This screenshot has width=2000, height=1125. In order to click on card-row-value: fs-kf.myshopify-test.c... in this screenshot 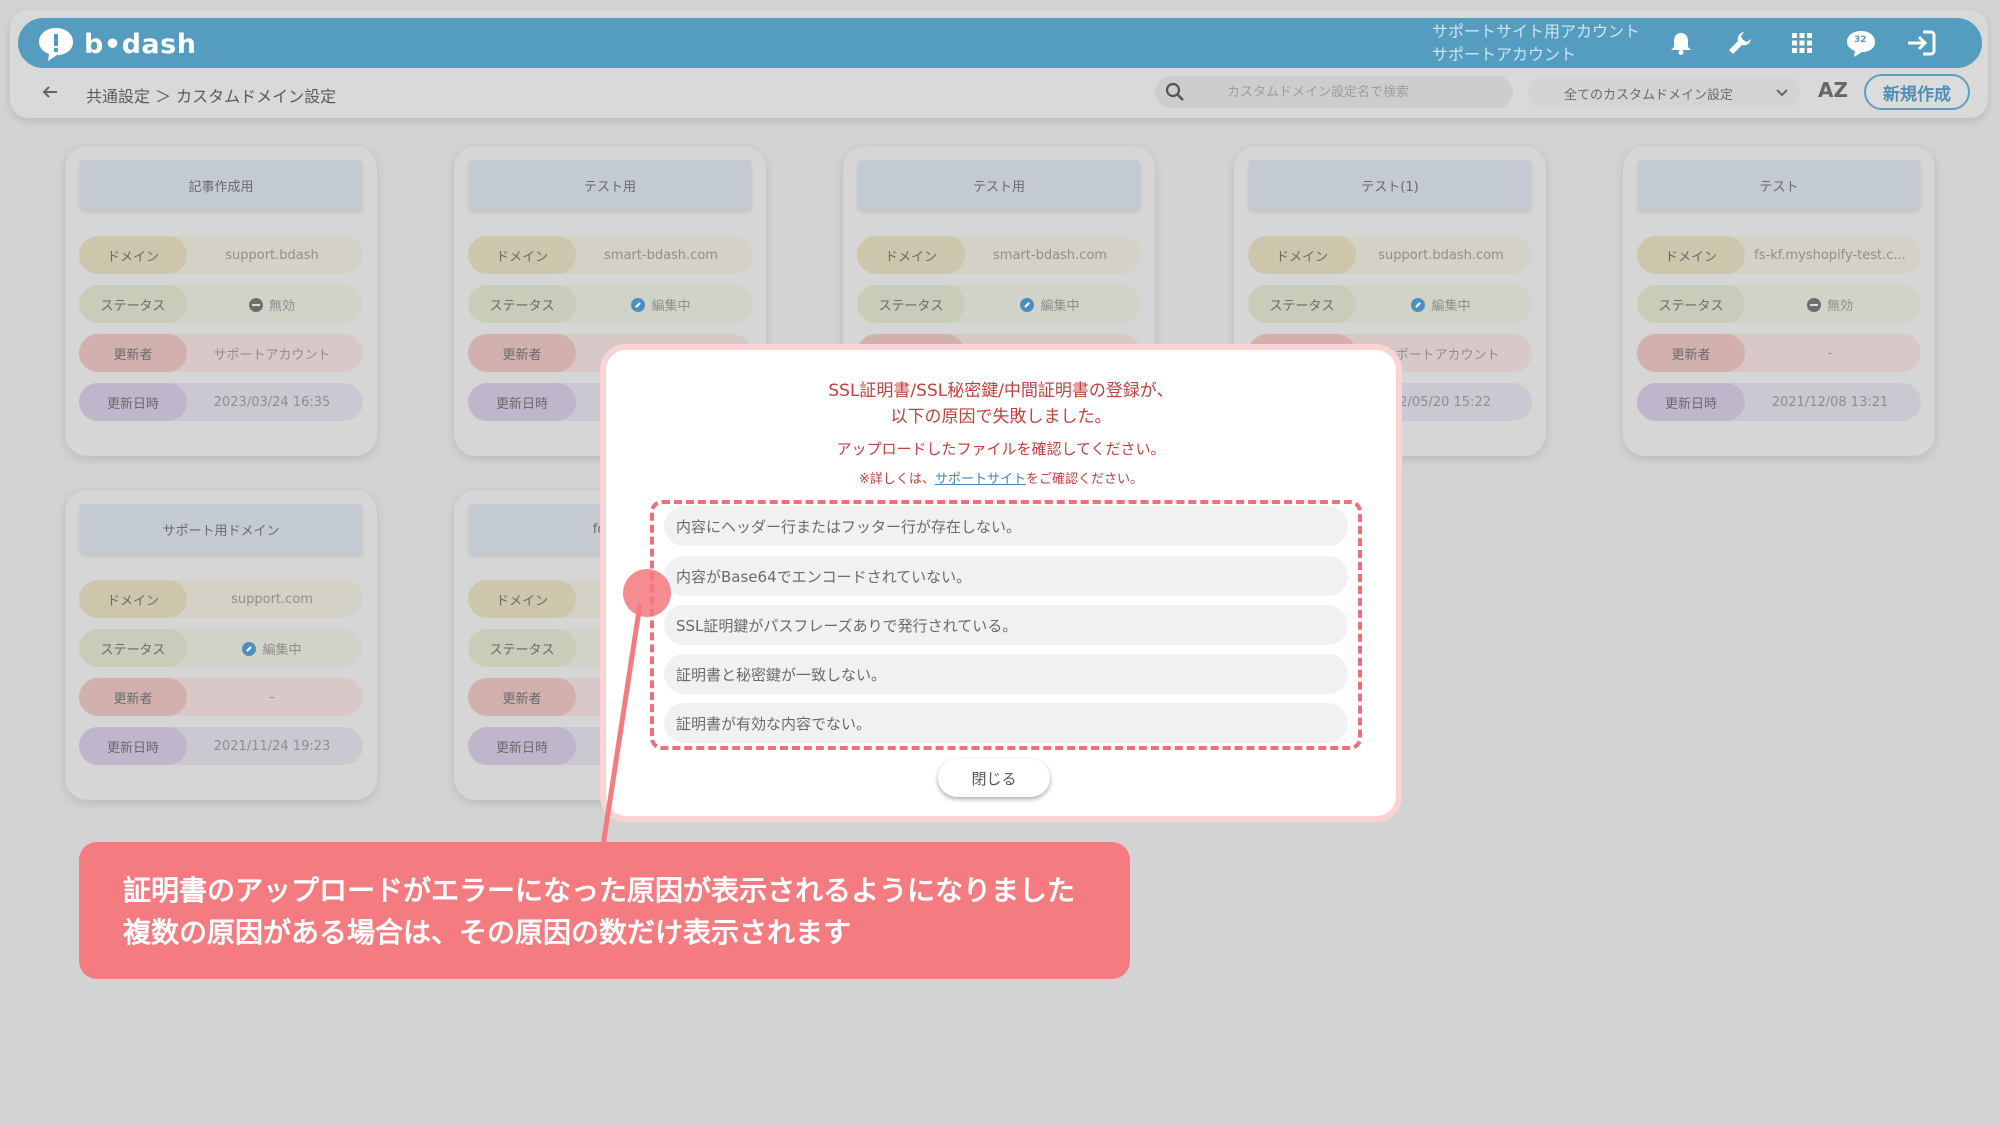, I will do `click(1830, 255)`.